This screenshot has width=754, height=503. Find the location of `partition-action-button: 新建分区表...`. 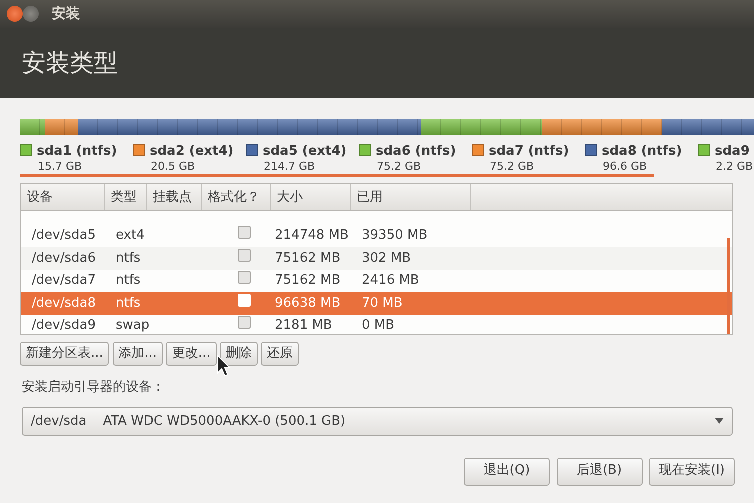

partition-action-button: 新建分区表... is located at coordinates (65, 354).